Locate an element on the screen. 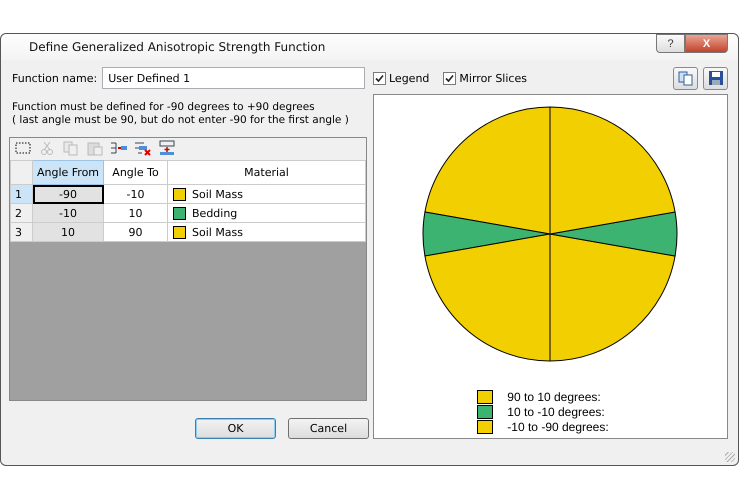 The image size is (739, 500). copy-icon is located at coordinates (686, 78).